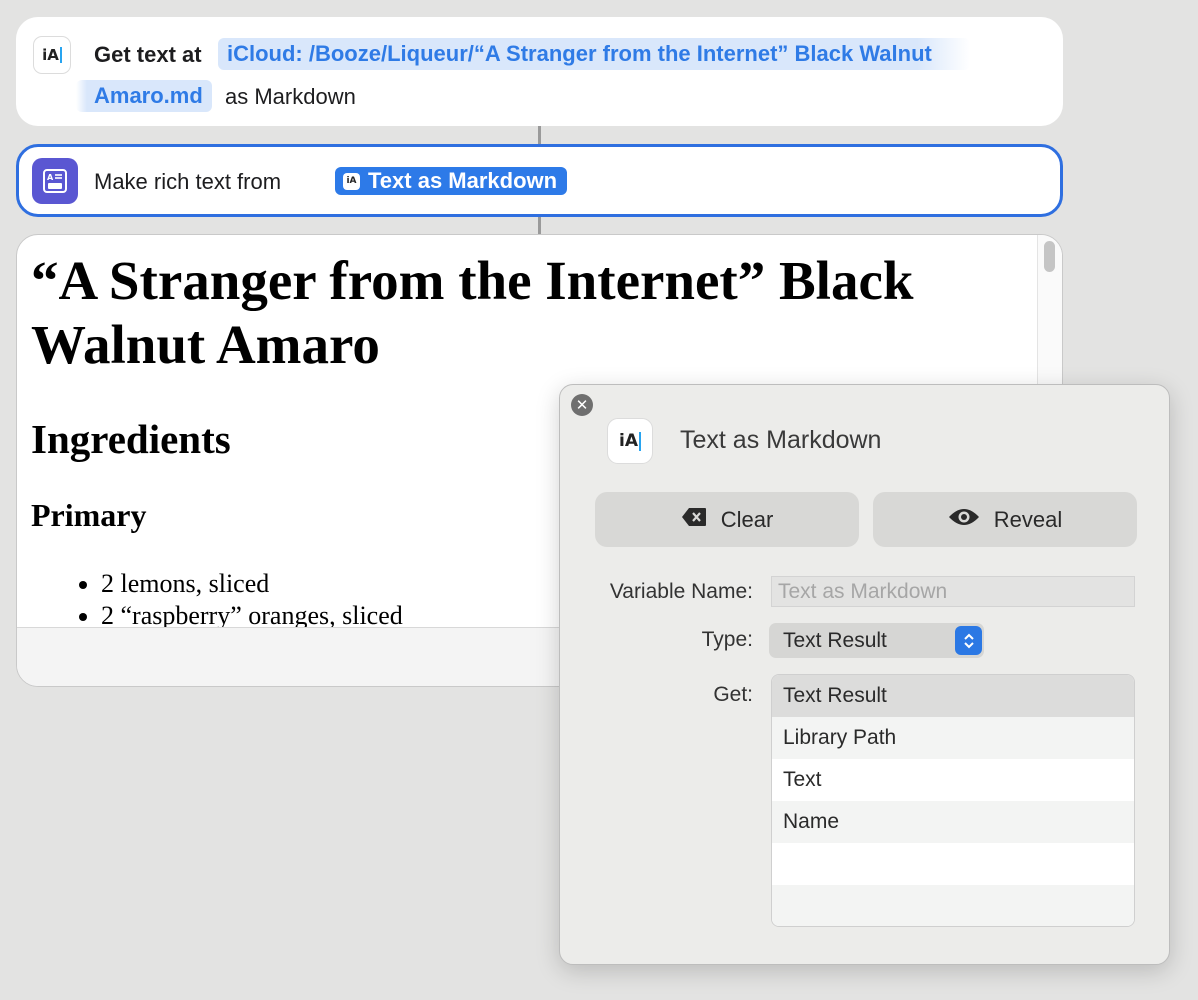 The width and height of the screenshot is (1198, 1000). I want to click on get-text-label: Get text at, so click(148, 54).